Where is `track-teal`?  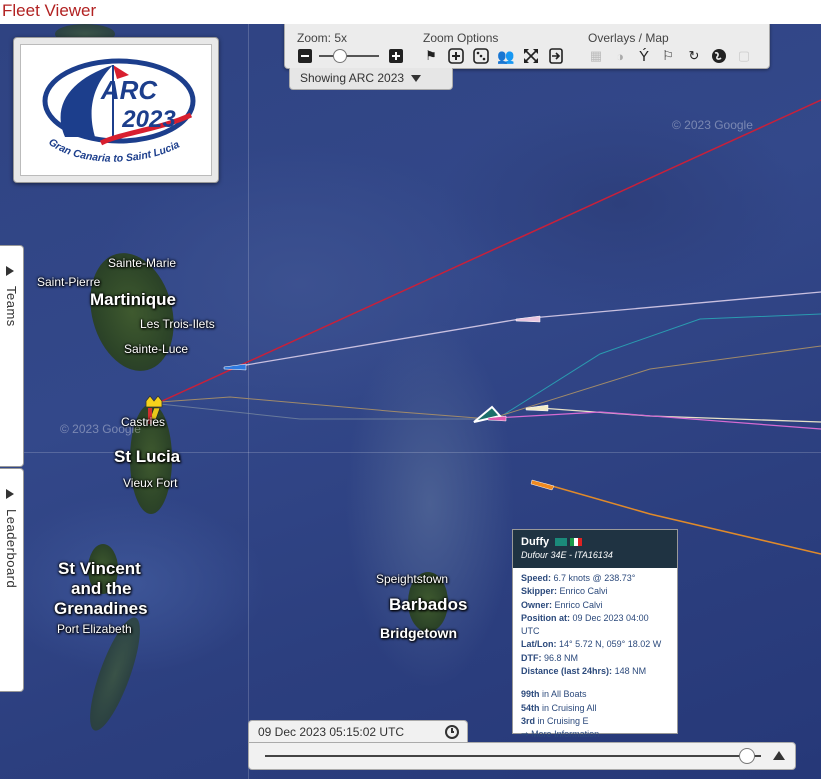 track-teal is located at coordinates (660, 365).